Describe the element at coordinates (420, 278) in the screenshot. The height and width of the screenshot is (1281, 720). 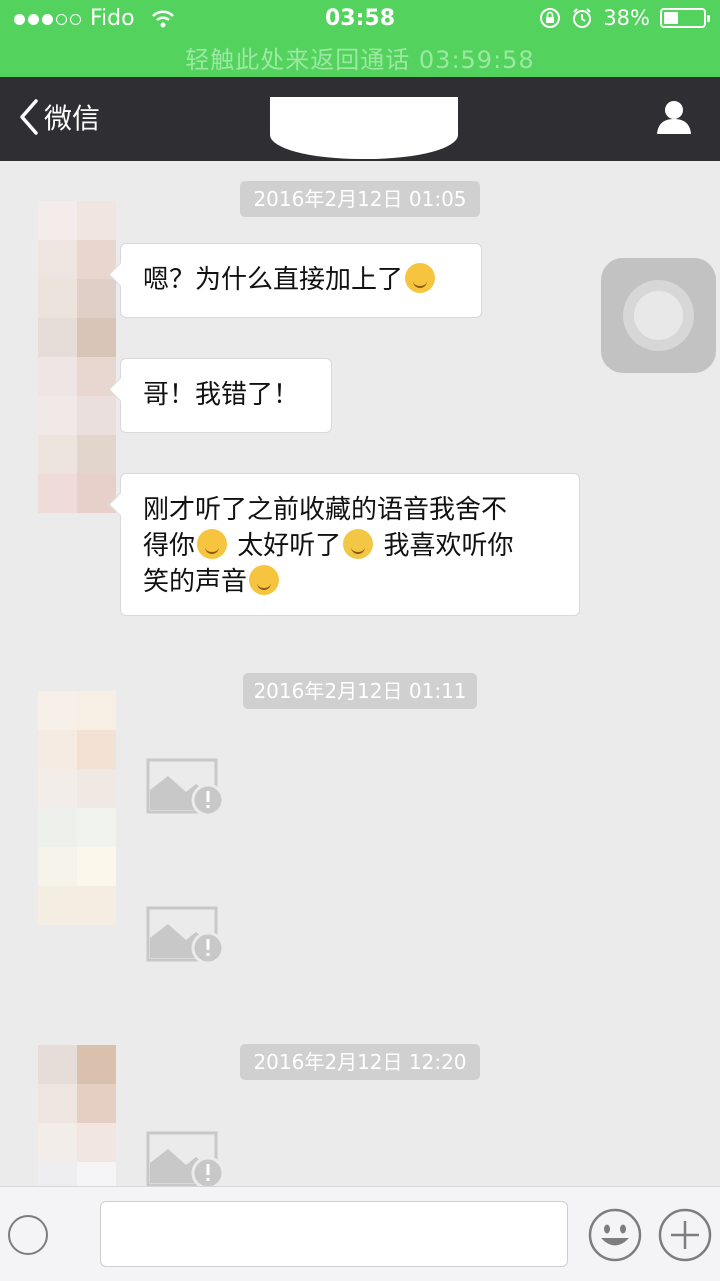
I see `dizzy-face-emoji` at that location.